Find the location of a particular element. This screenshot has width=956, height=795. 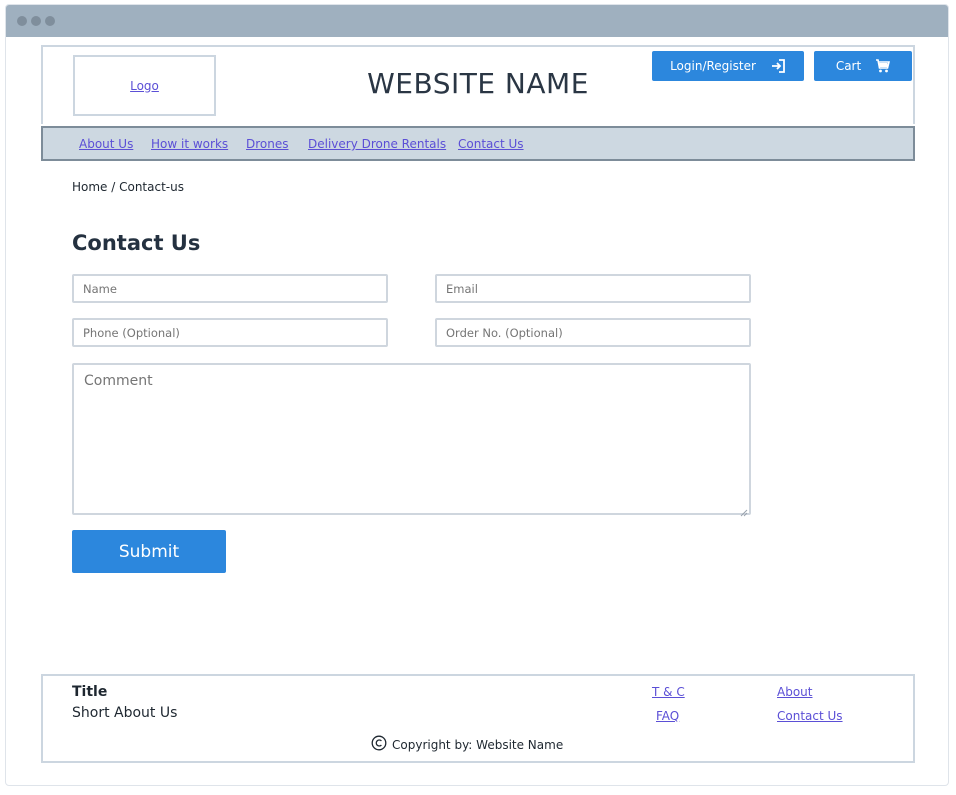

nav-item-delivery-drone-rentals: Delivery Drone Rentals is located at coordinates (377, 144).